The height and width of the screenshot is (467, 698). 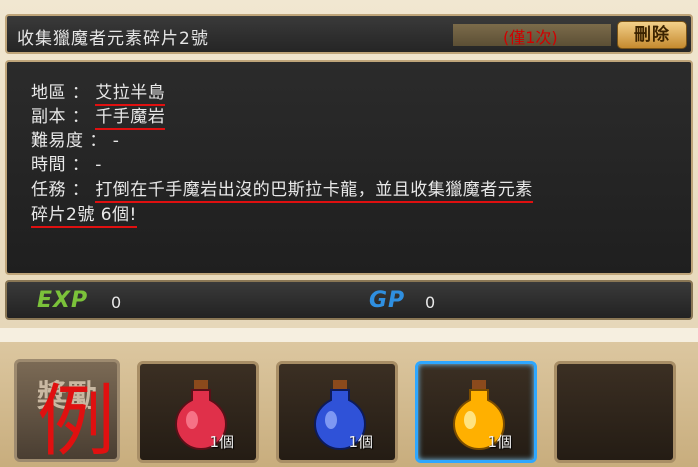 I want to click on reward-badge: 獎勵 例, so click(x=67, y=413).